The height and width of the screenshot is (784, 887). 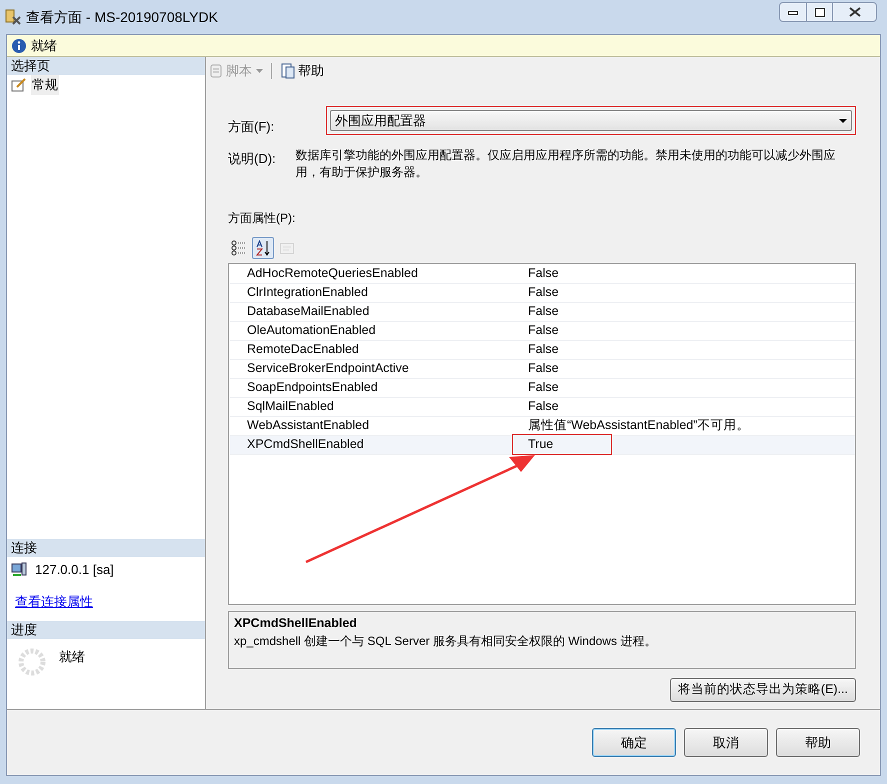 What do you see at coordinates (311, 331) in the screenshot?
I see `property-name: OleAutomationEnabled` at bounding box center [311, 331].